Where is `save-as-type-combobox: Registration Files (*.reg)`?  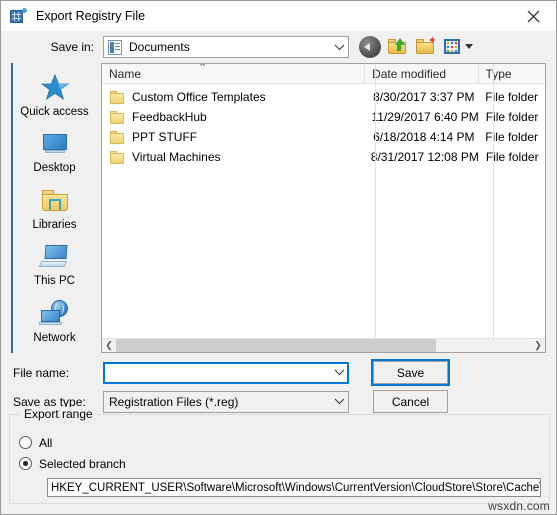 save-as-type-combobox: Registration Files (*.reg) is located at coordinates (226, 401).